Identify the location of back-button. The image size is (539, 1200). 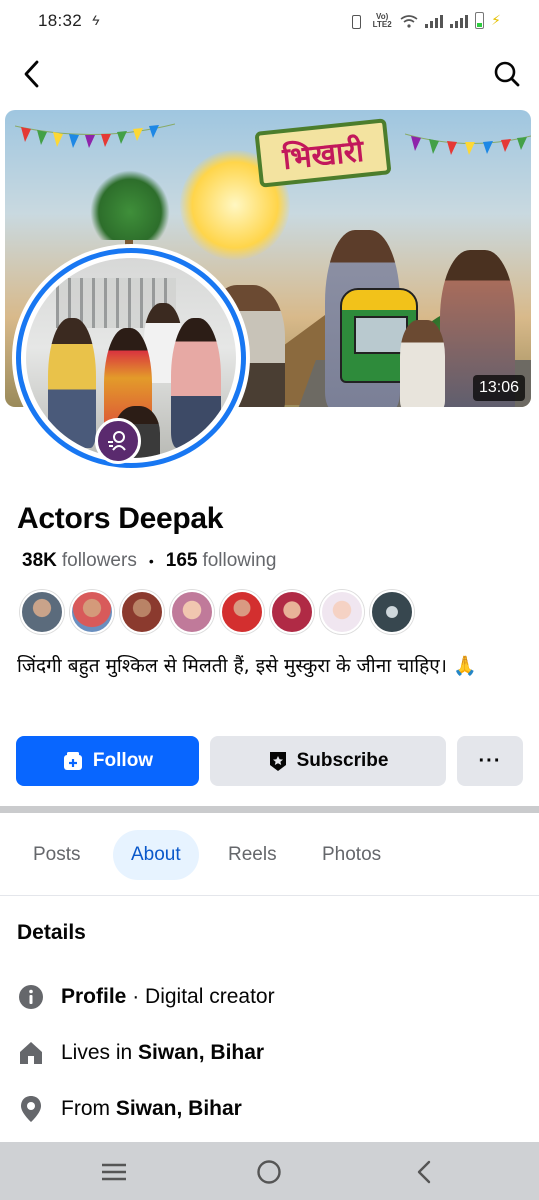
(32, 74).